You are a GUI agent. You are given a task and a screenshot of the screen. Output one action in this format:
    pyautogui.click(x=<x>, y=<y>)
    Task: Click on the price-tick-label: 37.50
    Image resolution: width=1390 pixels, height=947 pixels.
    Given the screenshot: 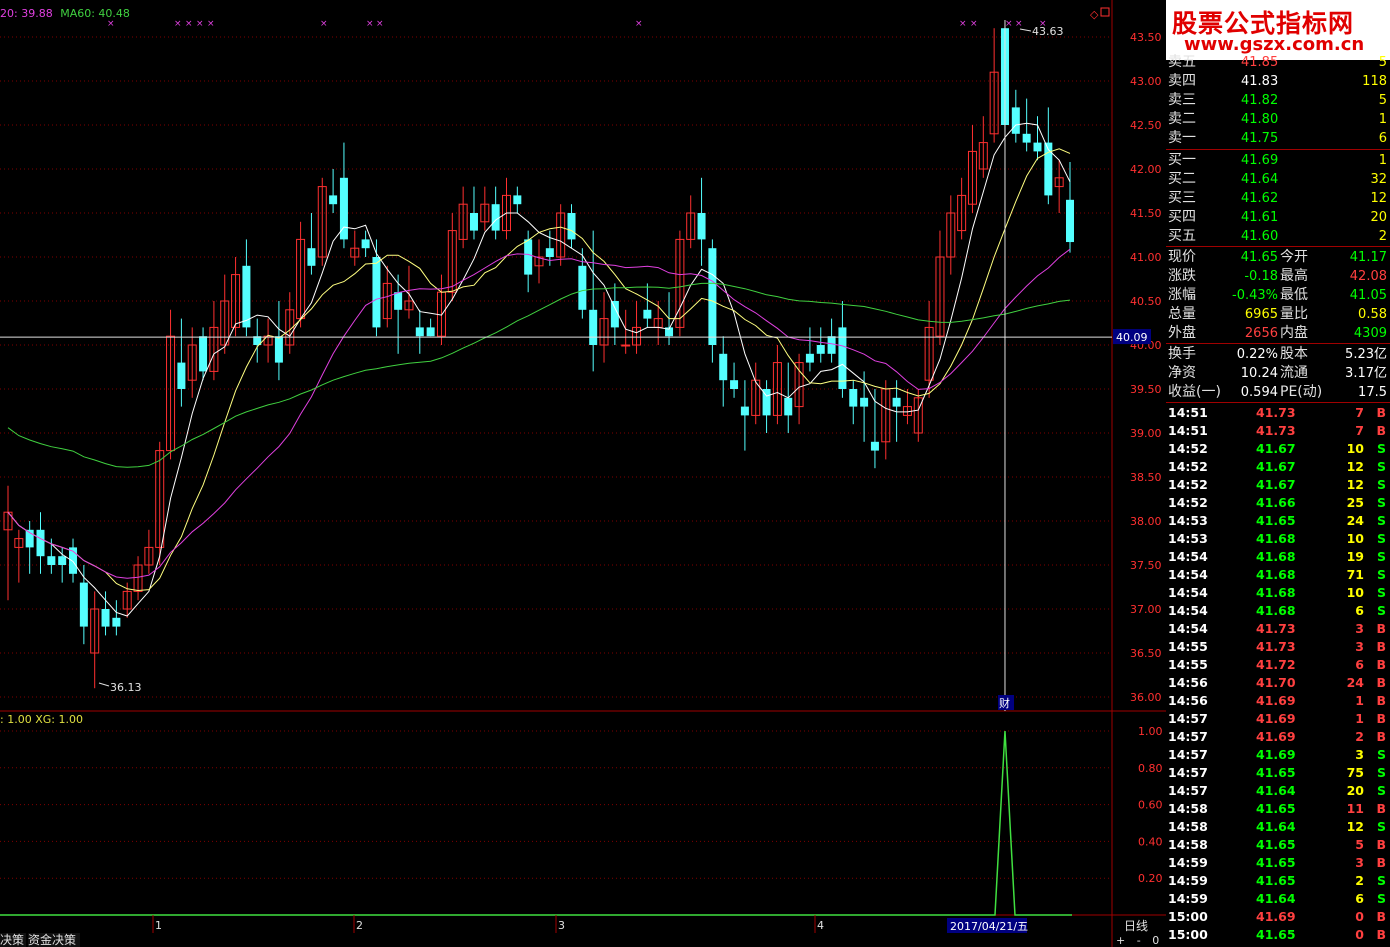 What is the action you would take?
    pyautogui.click(x=1146, y=565)
    